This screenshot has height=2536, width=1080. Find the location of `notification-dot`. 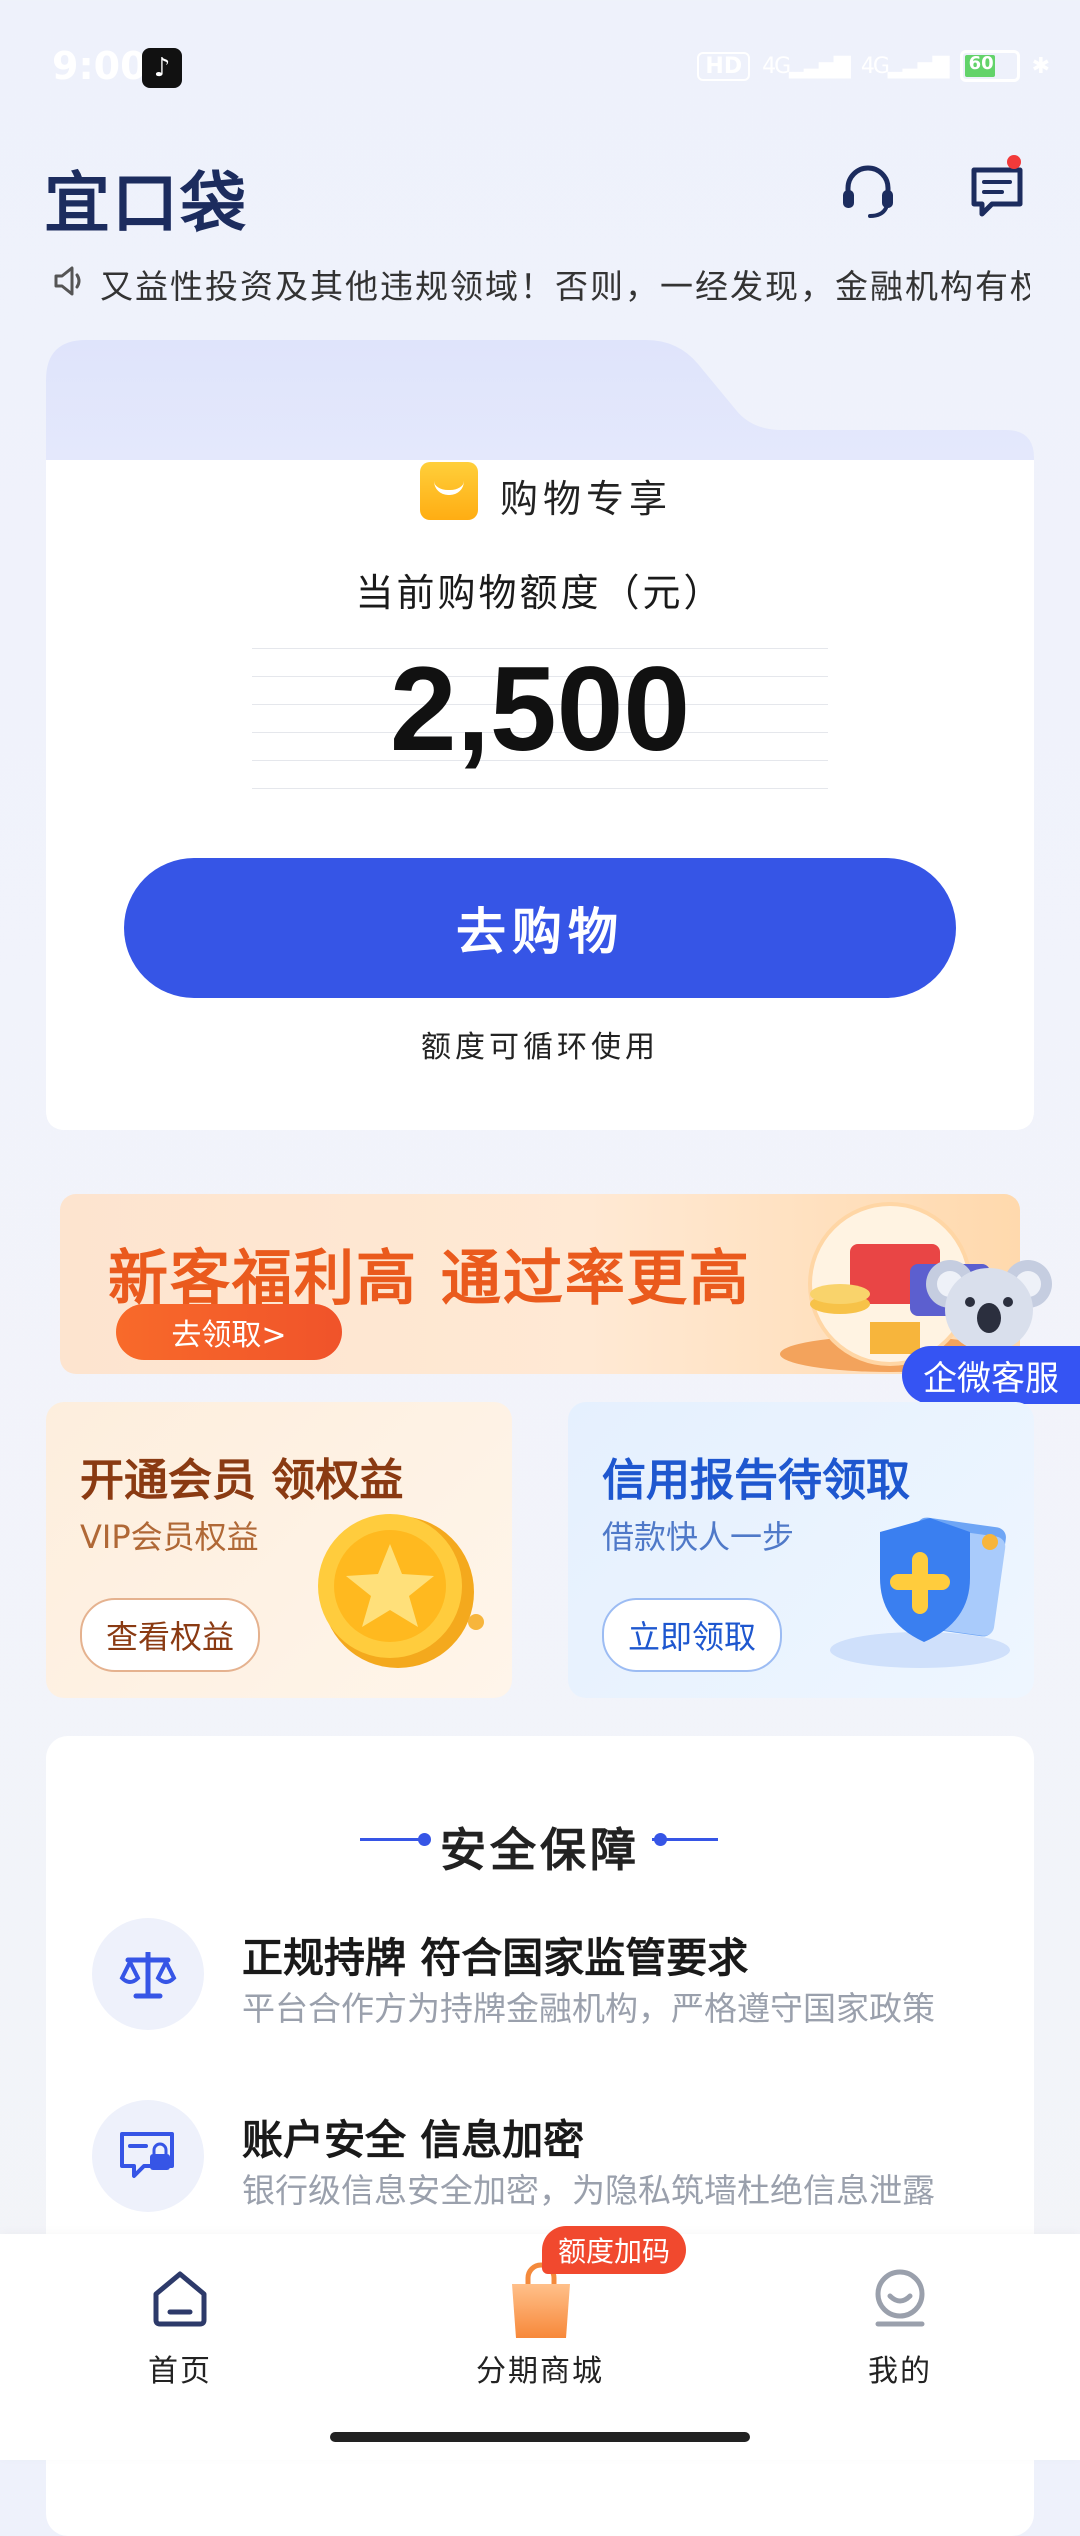

notification-dot is located at coordinates (1014, 162).